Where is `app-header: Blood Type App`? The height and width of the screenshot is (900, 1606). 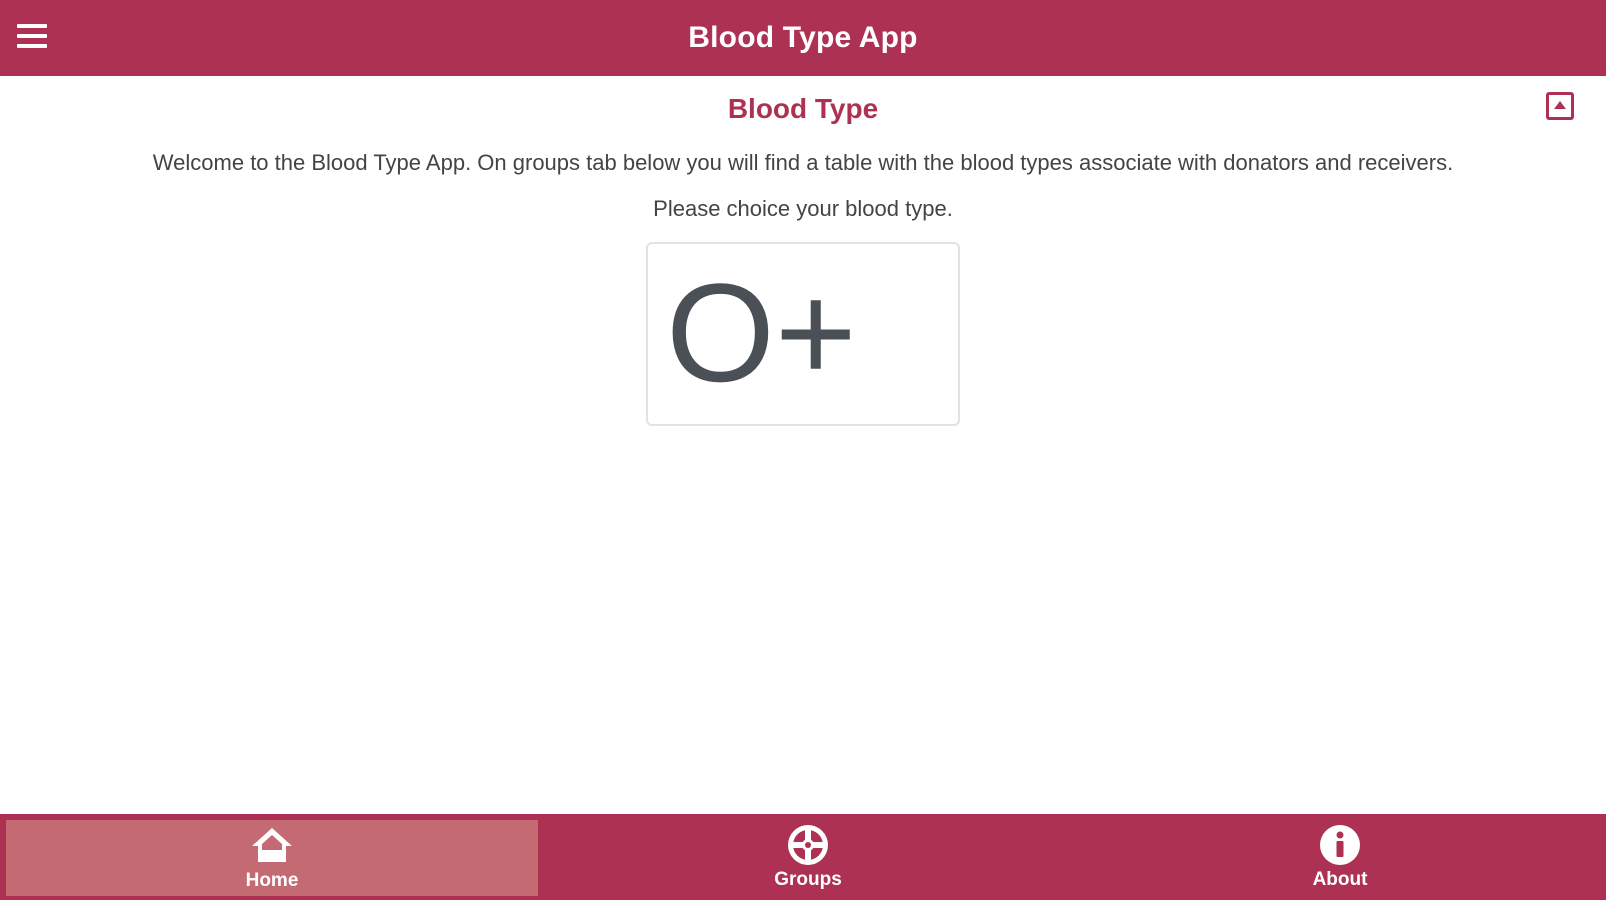
app-header: Blood Type App is located at coordinates (803, 38).